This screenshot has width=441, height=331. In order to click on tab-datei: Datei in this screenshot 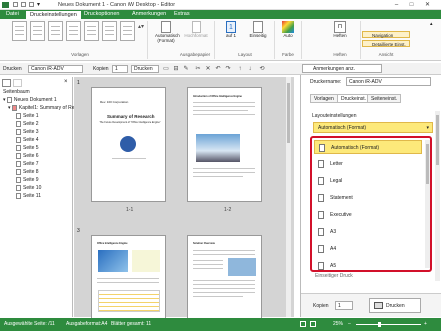, I will do `click(12, 14)`.